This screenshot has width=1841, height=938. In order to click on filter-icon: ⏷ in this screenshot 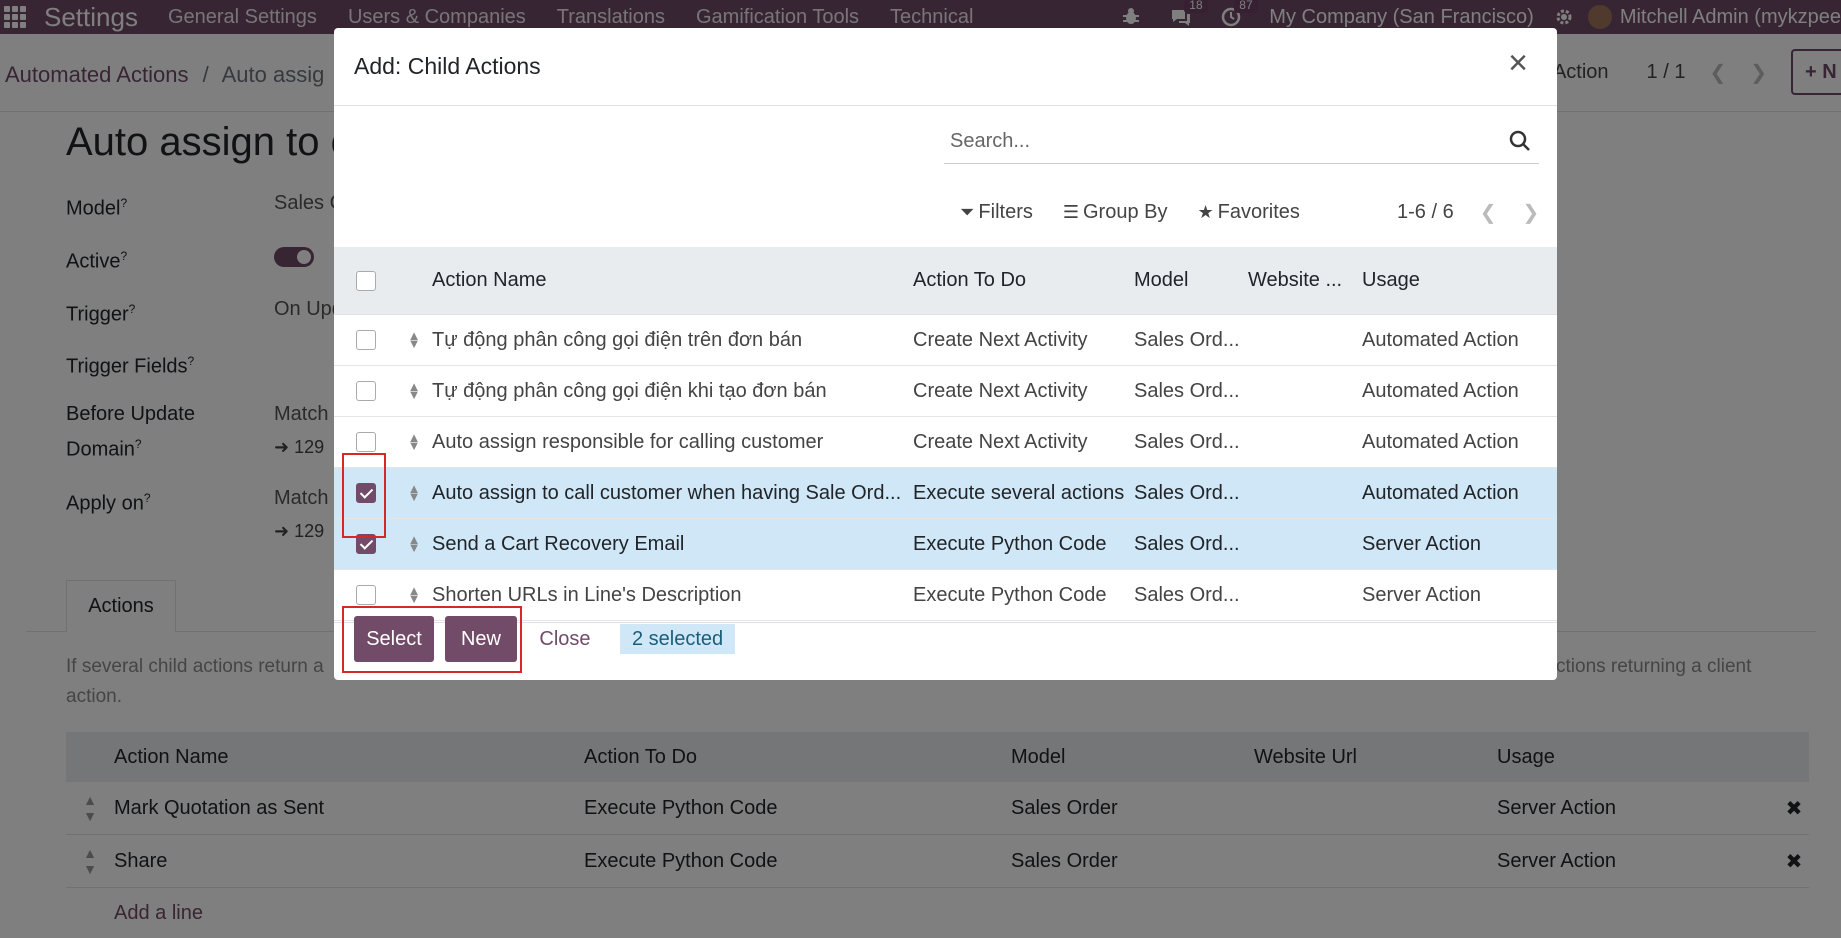, I will do `click(967, 212)`.